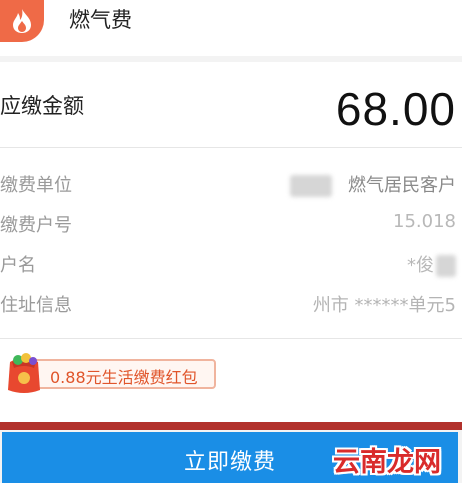 The height and width of the screenshot is (483, 462). What do you see at coordinates (124, 377) in the screenshot?
I see `coupon-text: 0.88元生活缴费红包` at bounding box center [124, 377].